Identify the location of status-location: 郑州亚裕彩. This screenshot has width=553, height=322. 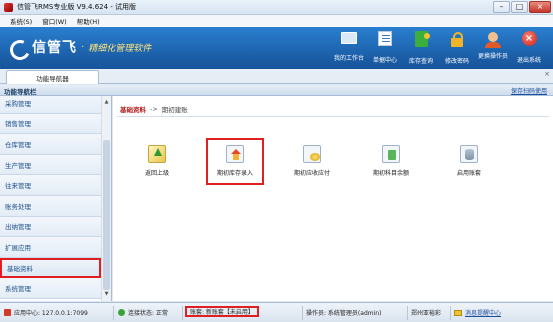
(426, 313).